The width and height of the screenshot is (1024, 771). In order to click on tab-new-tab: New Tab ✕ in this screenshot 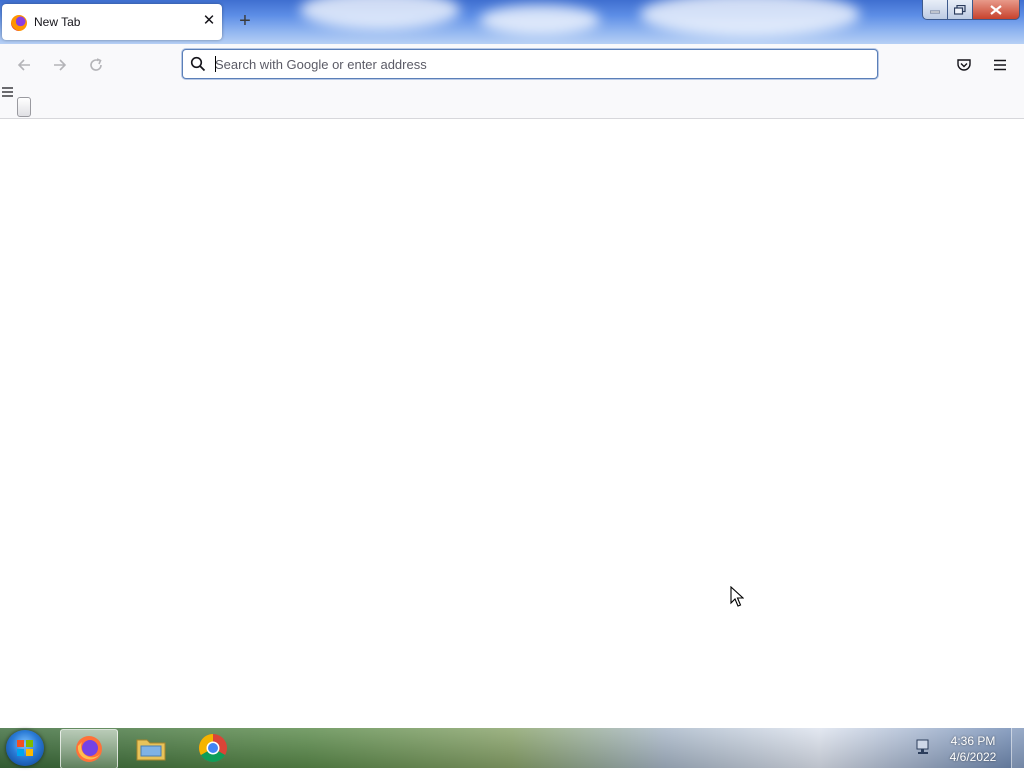, I will do `click(112, 22)`.